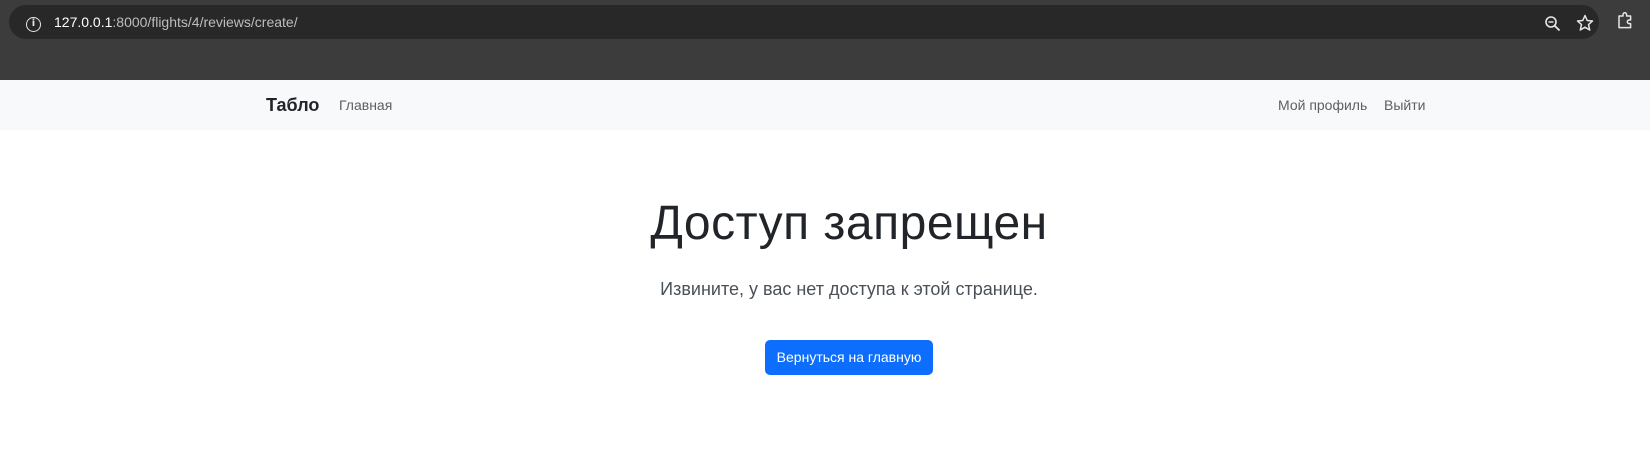 This screenshot has width=1650, height=464. I want to click on extensions-icon, so click(1625, 20).